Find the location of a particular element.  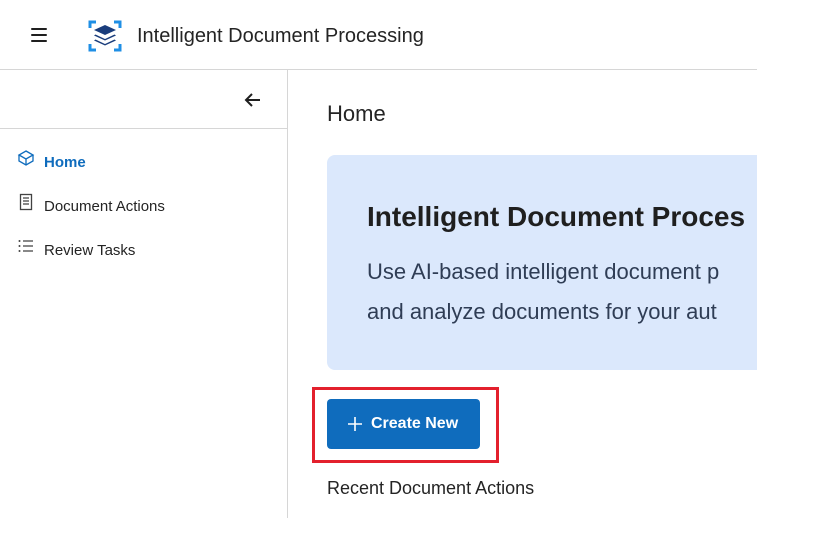

sidebar-item-label: Document Actions is located at coordinates (104, 206).